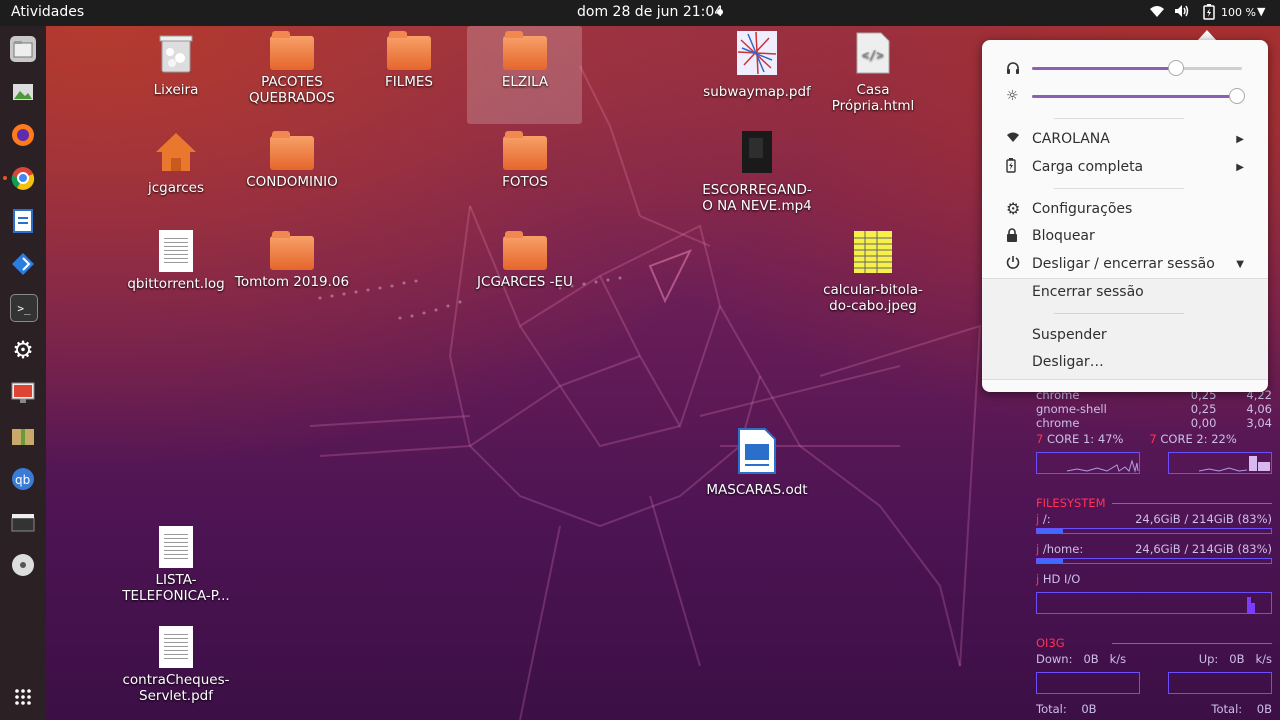  I want to click on desktop-icon-folder: JCGARCES -EU, so click(525, 260).